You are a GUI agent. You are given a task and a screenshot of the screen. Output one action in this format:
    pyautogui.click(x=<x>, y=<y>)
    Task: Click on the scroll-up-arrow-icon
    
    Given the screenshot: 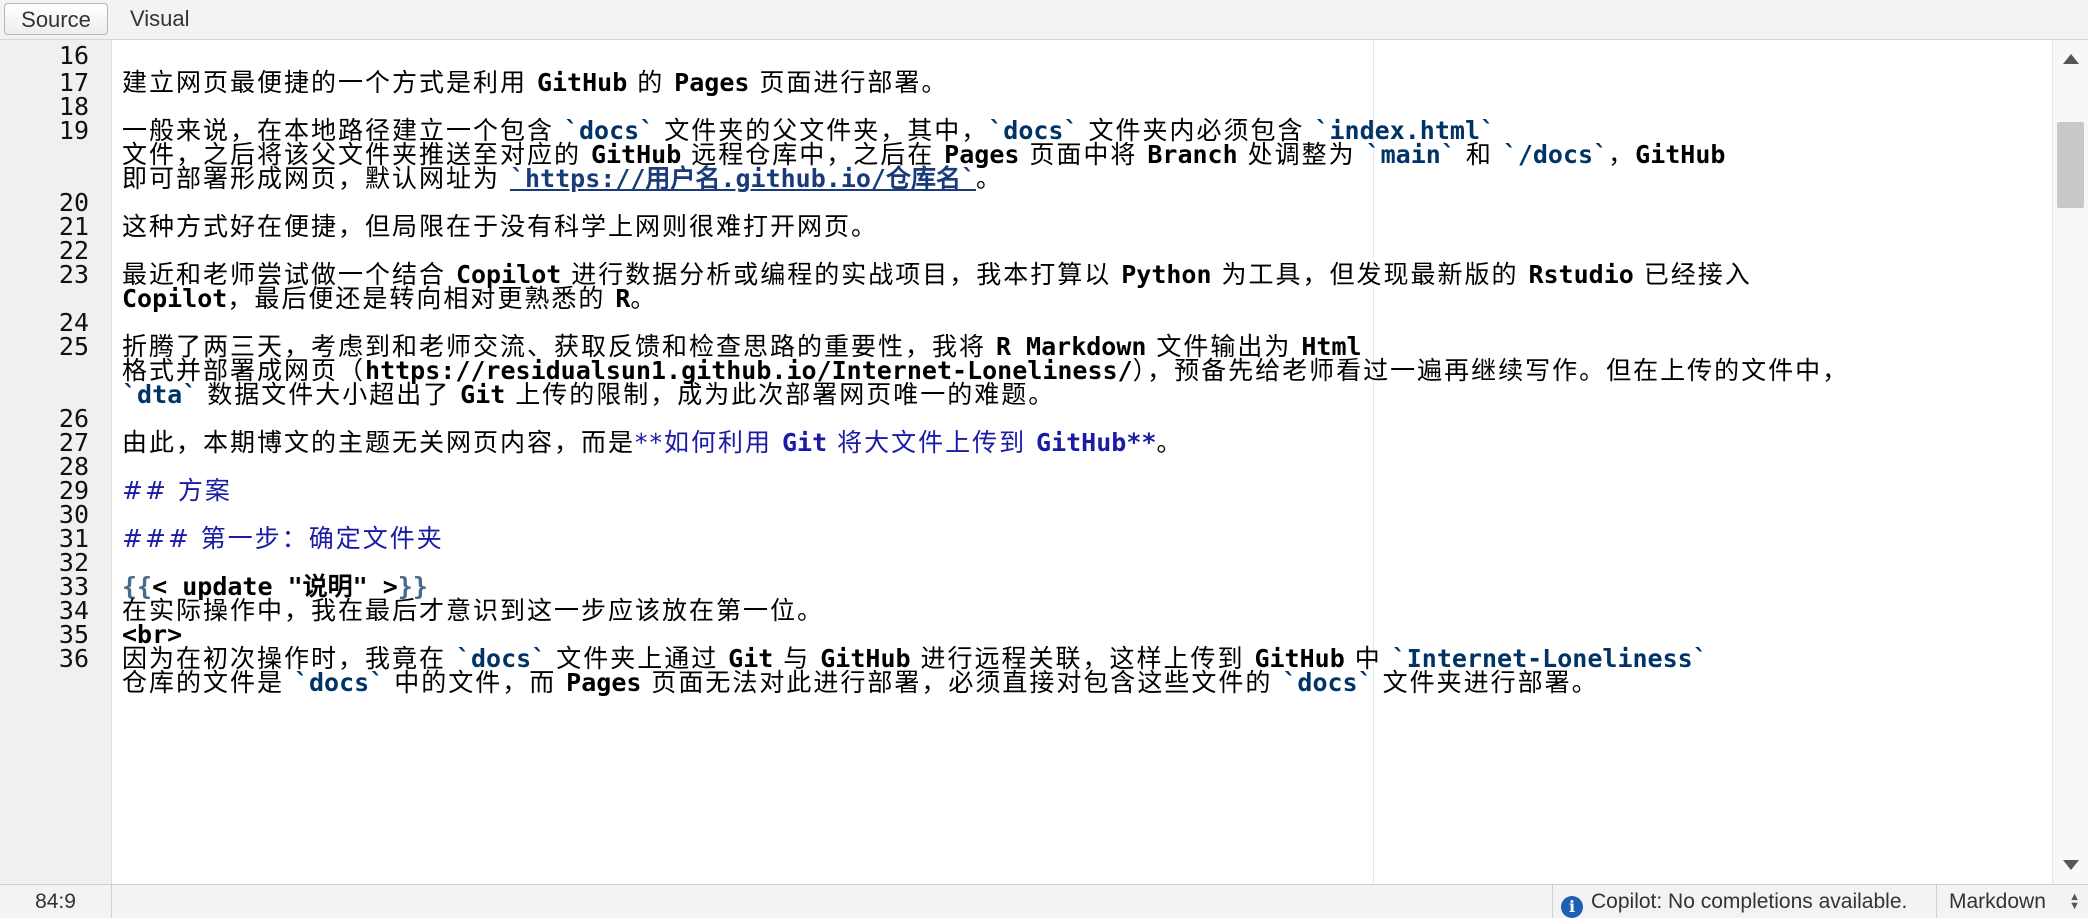 What is the action you would take?
    pyautogui.click(x=2071, y=59)
    